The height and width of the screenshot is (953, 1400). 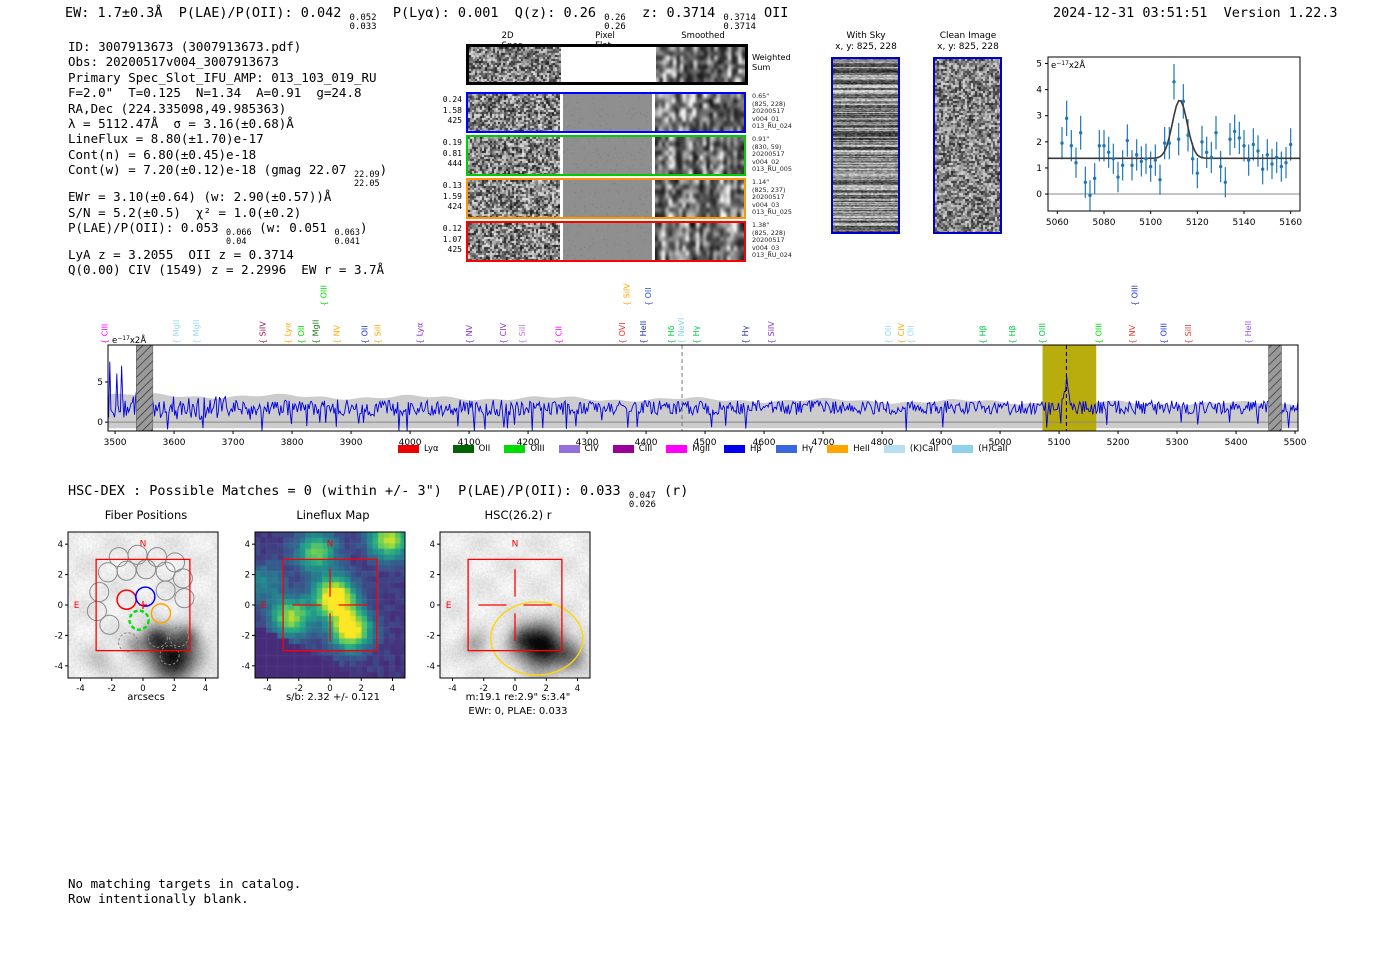 What do you see at coordinates (1135, 295) in the screenshot?
I see `emission-line-label: { OIII` at bounding box center [1135, 295].